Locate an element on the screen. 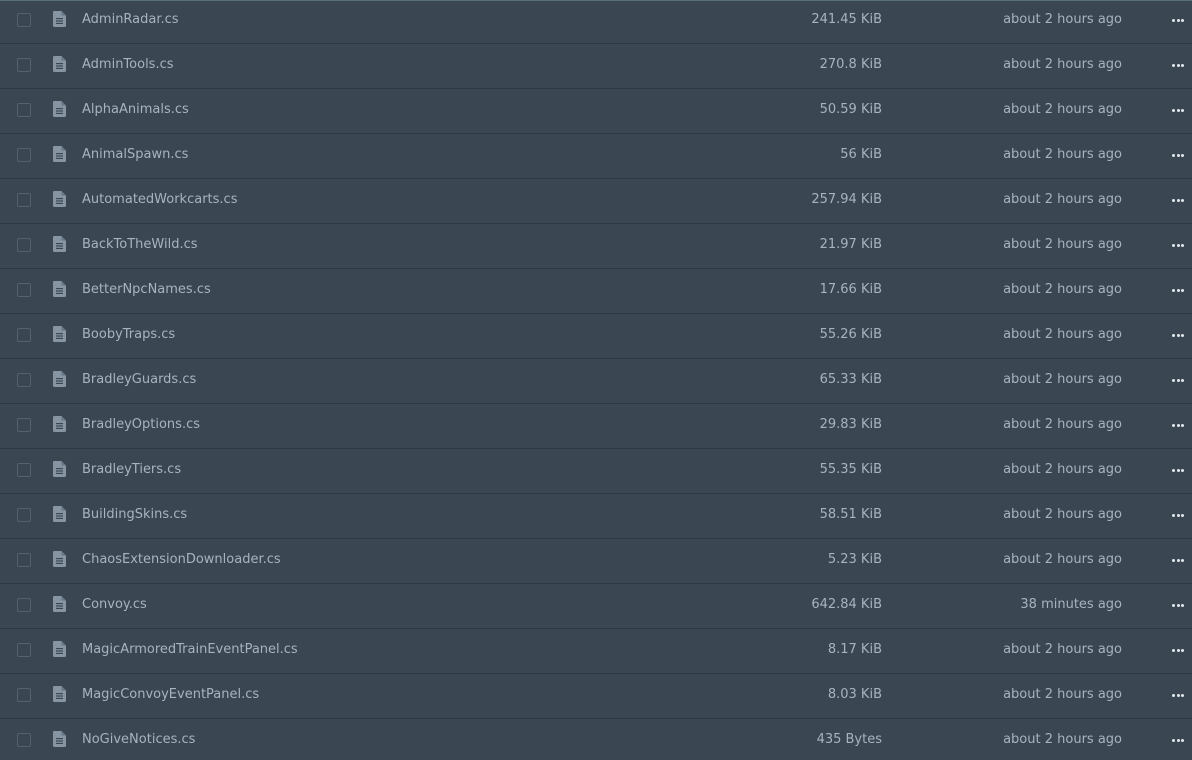 This screenshot has height=760, width=1192. file-name: Convoy.cs is located at coordinates (114, 605).